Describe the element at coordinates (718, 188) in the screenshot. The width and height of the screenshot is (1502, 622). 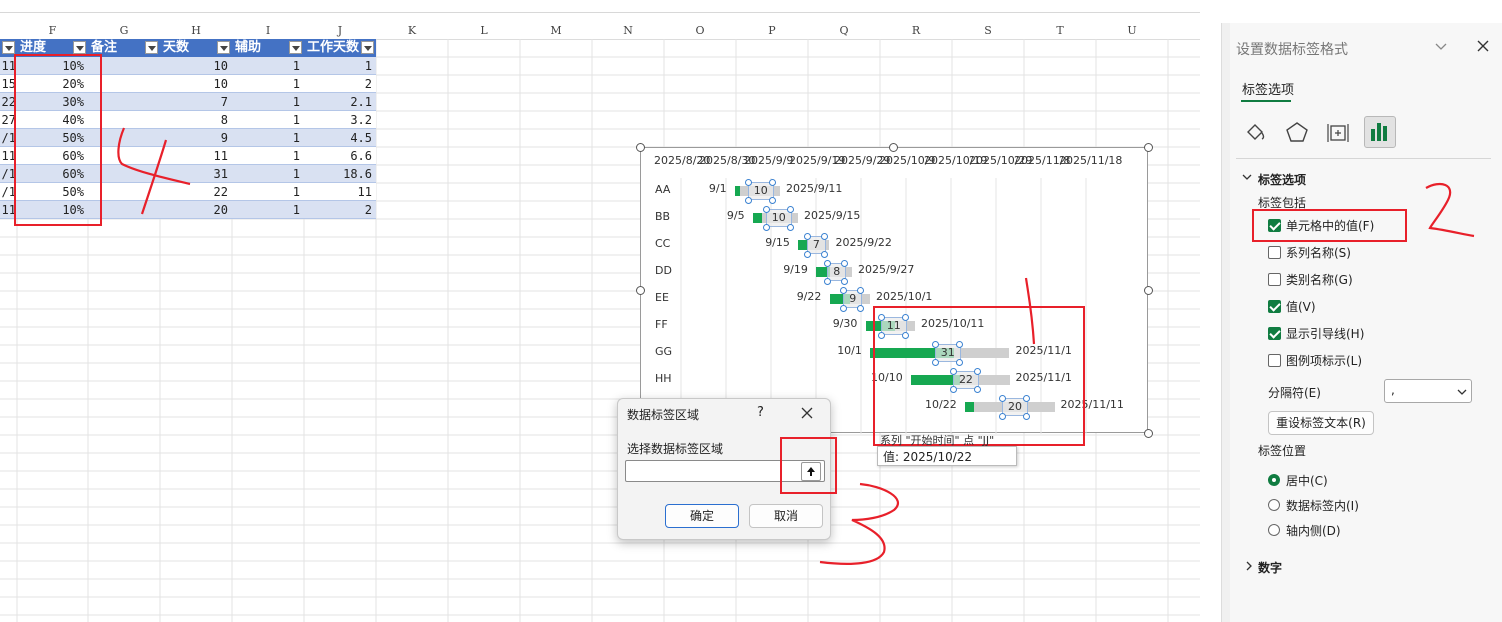
I see `start-date-label: 9/1` at that location.